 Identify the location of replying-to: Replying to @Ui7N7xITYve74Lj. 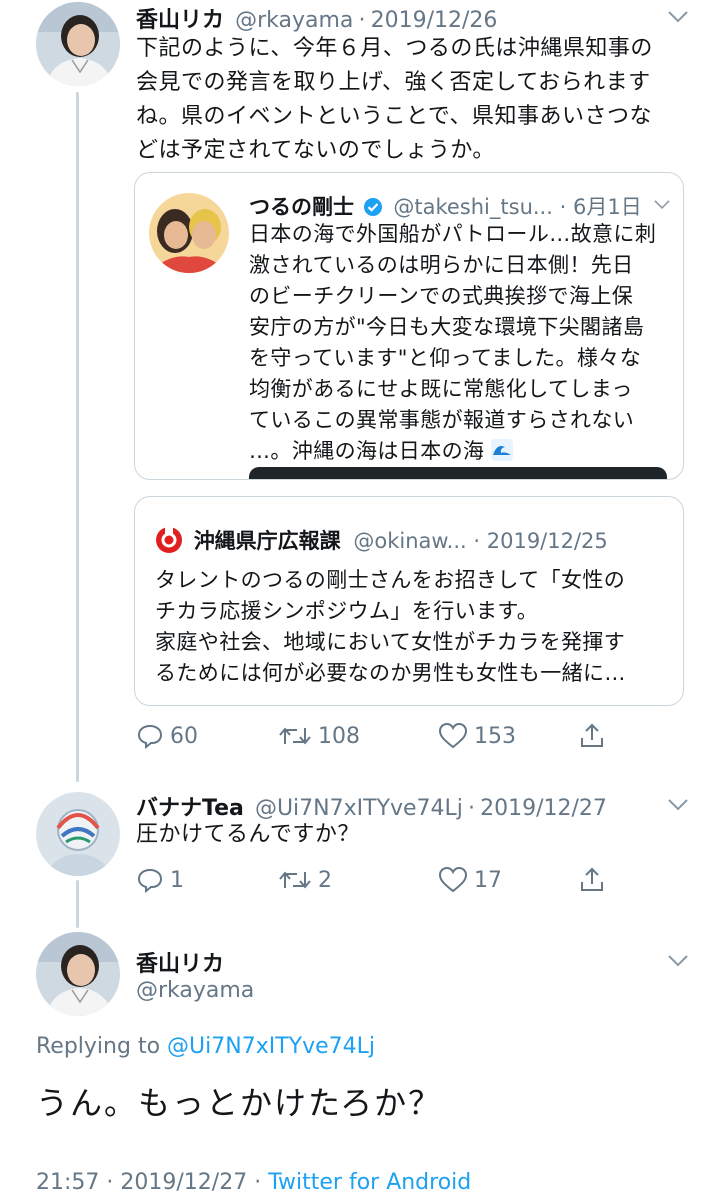
(205, 1046).